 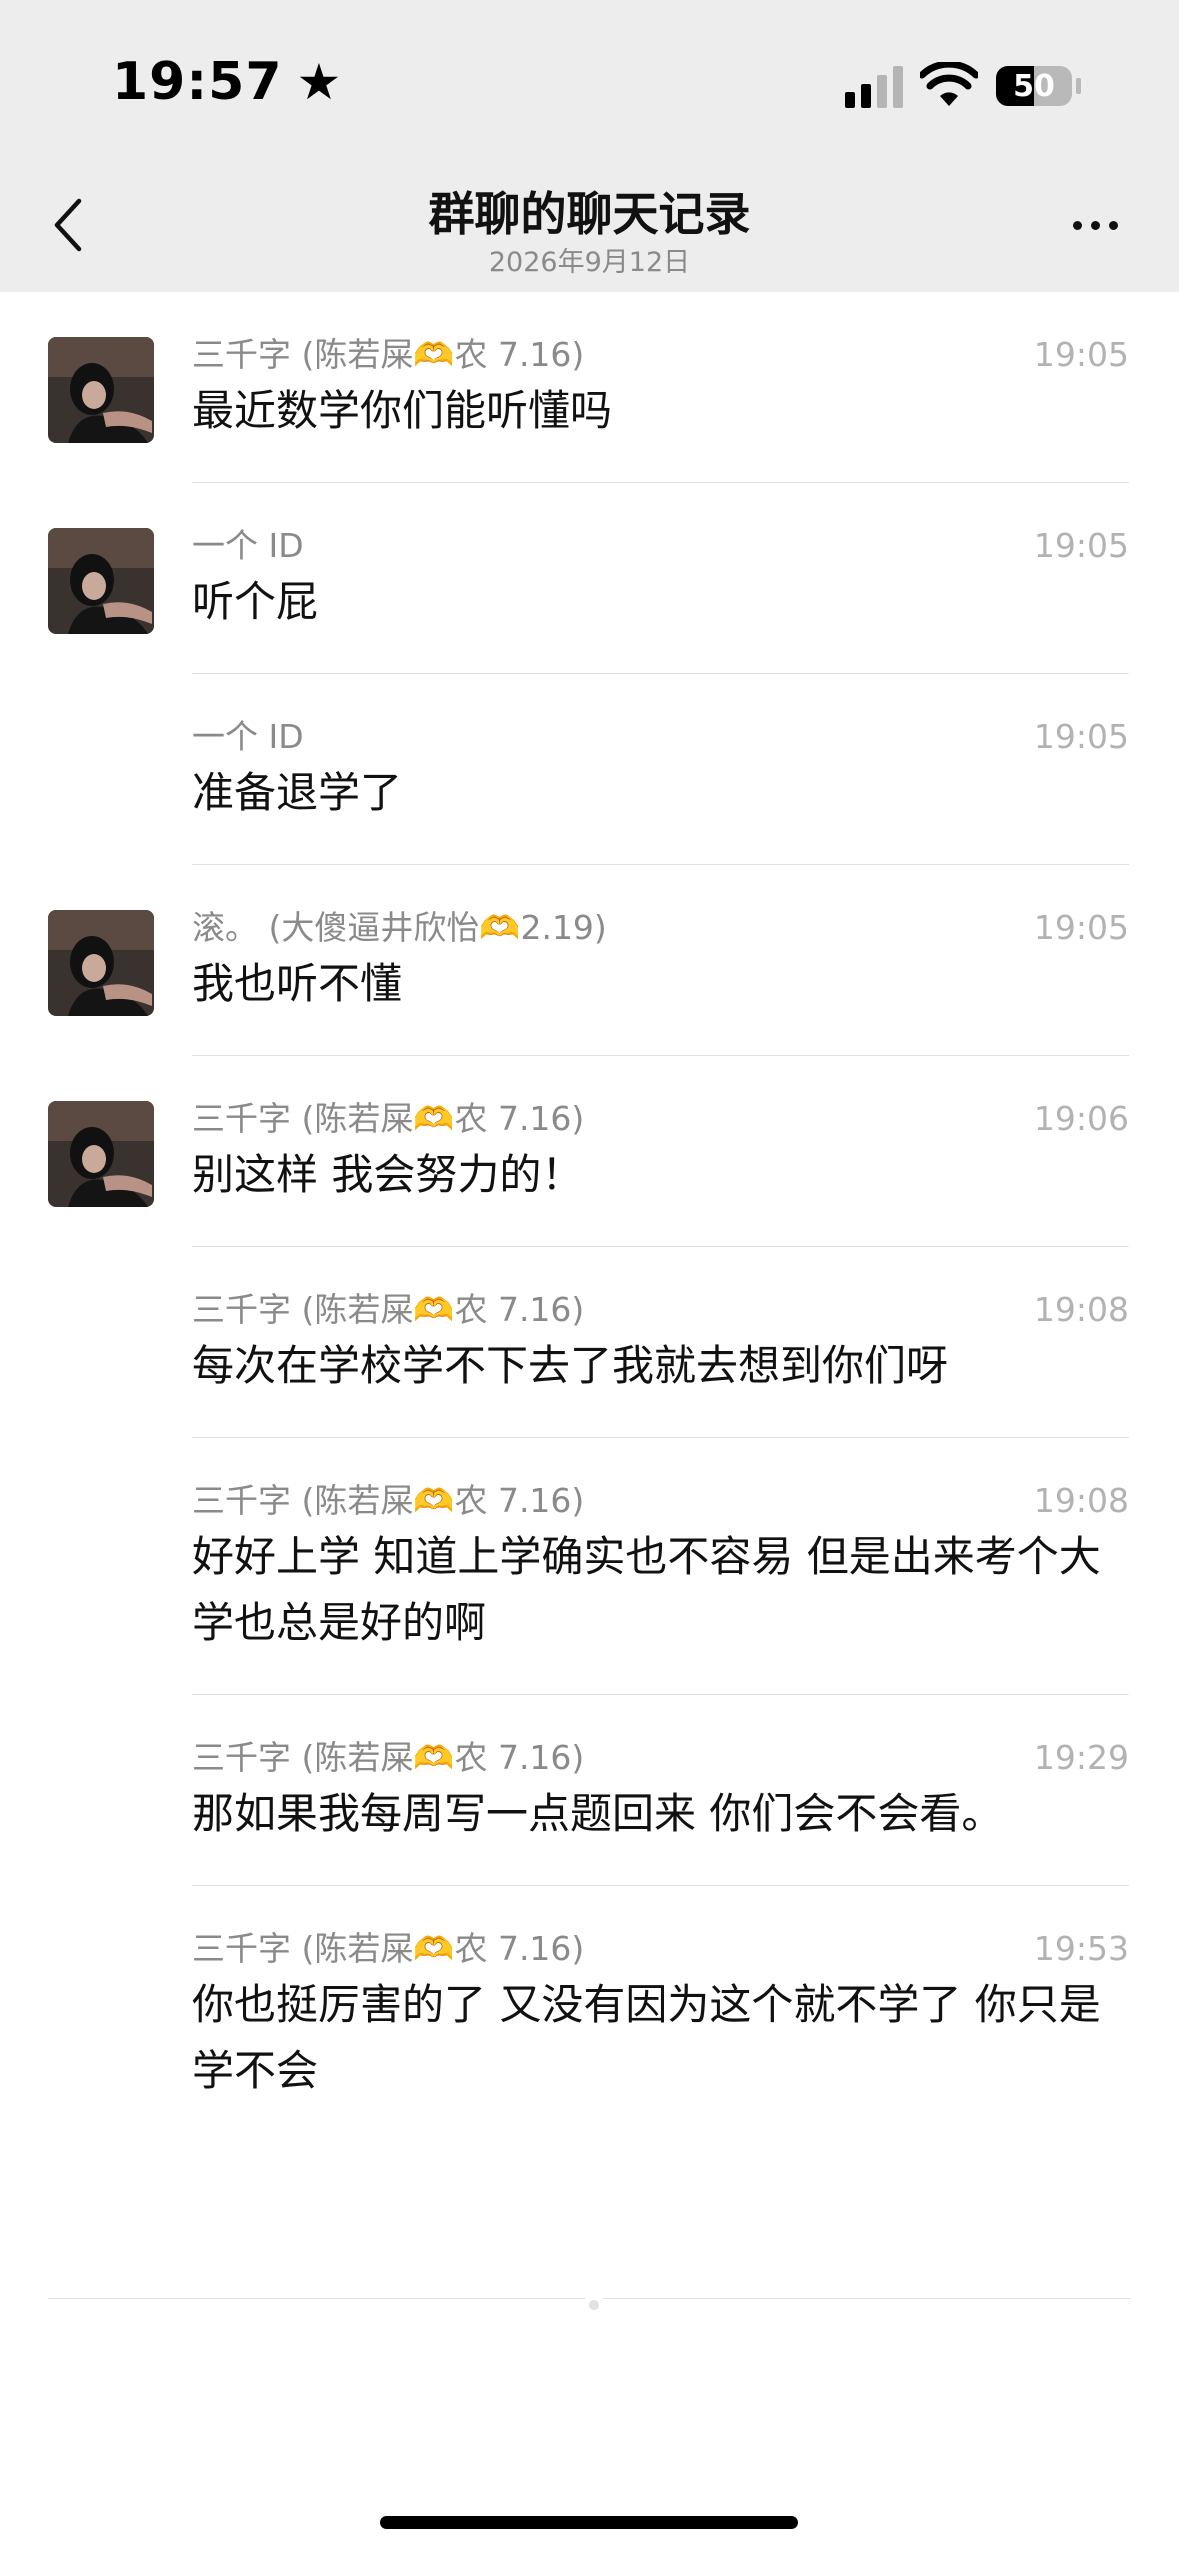 What do you see at coordinates (660, 1366) in the screenshot?
I see `message-text: 每次在学校学不下去了我就去想到你们呀` at bounding box center [660, 1366].